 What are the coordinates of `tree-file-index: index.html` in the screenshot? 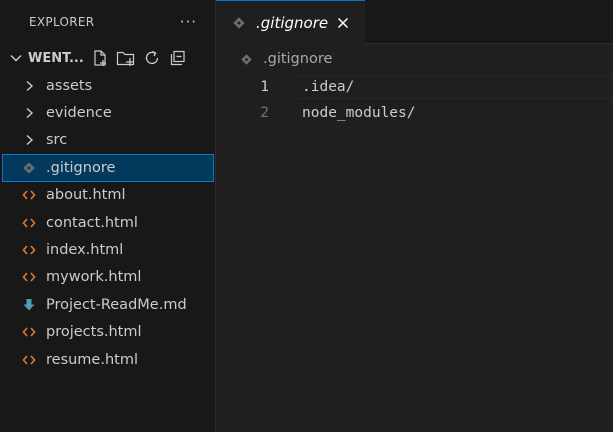 It's located at (107, 249).